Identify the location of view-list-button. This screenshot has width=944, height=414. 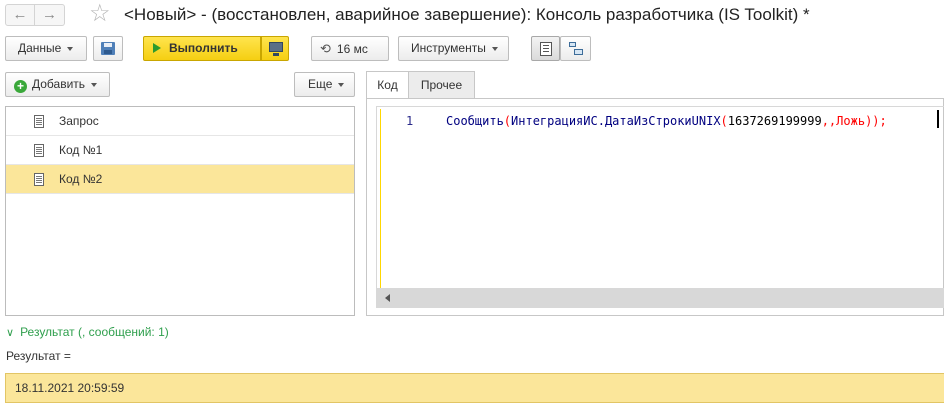
(545, 48).